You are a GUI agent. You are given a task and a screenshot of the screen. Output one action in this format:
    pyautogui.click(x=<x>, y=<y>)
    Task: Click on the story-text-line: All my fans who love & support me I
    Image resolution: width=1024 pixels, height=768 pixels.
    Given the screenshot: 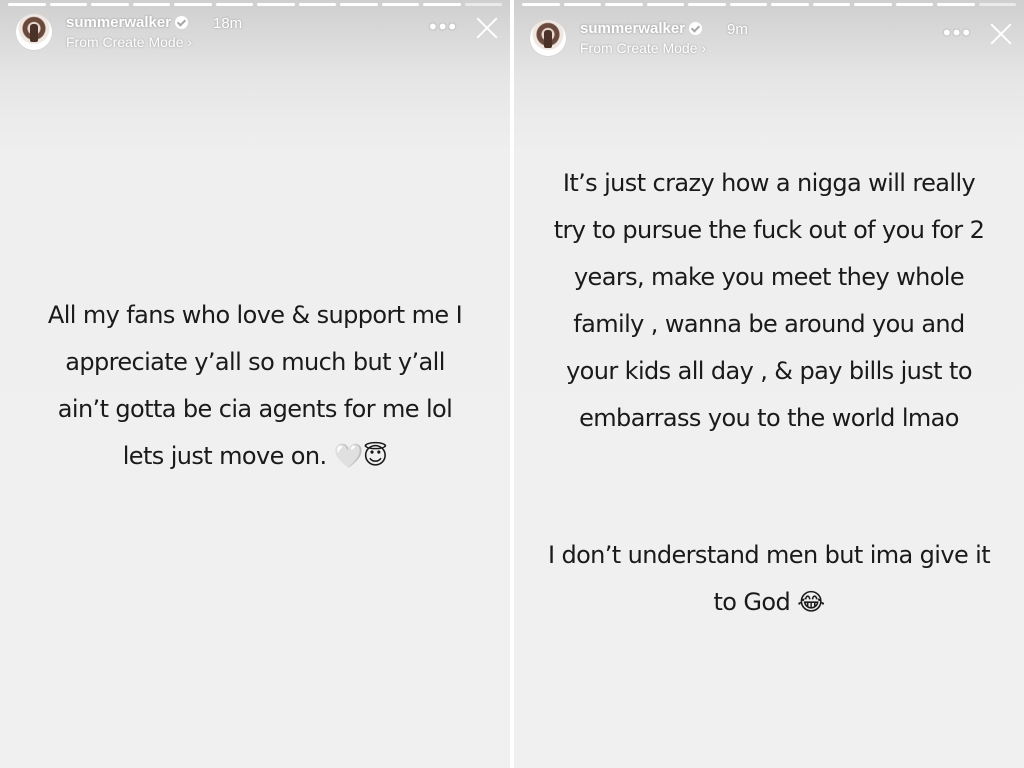 What is the action you would take?
    pyautogui.click(x=255, y=315)
    